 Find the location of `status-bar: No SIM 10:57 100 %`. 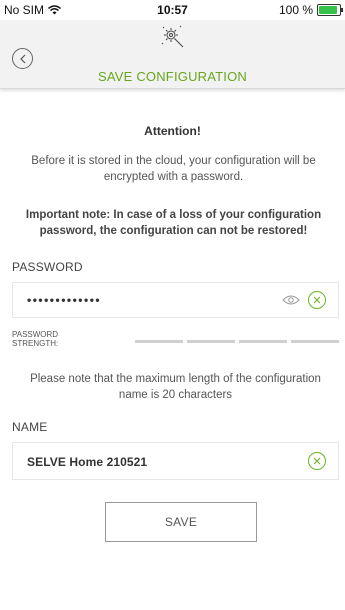

status-bar: No SIM 10:57 100 % is located at coordinates (172, 10).